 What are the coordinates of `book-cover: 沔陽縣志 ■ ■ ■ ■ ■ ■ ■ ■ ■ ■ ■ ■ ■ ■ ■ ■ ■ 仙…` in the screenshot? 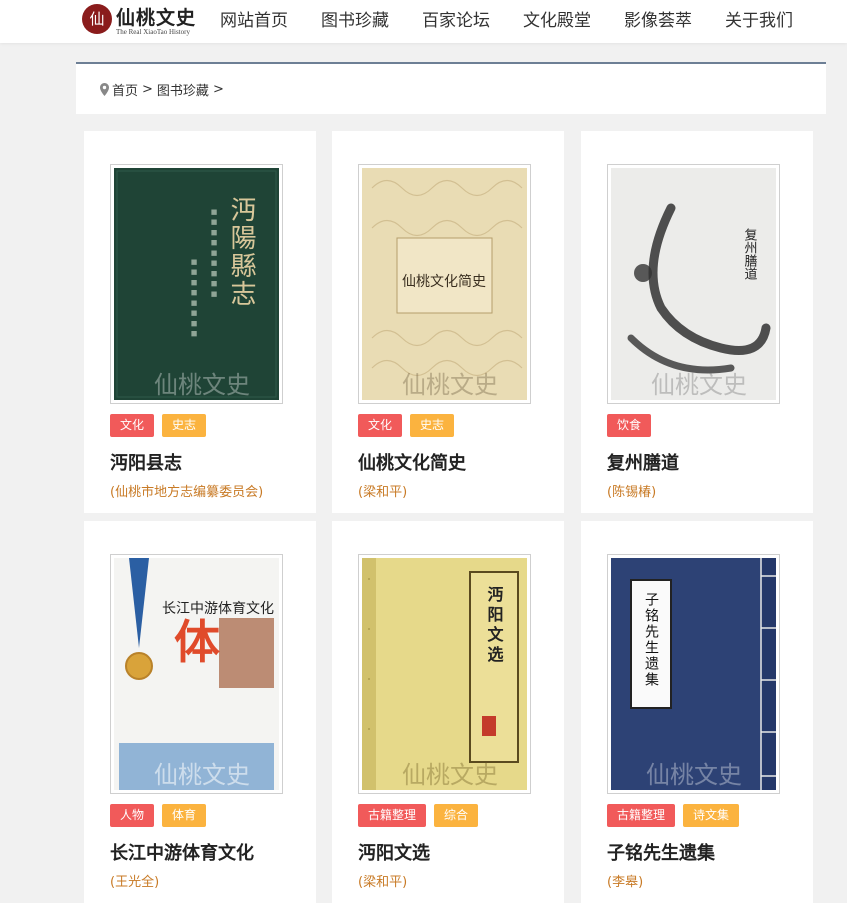 It's located at (196, 284).